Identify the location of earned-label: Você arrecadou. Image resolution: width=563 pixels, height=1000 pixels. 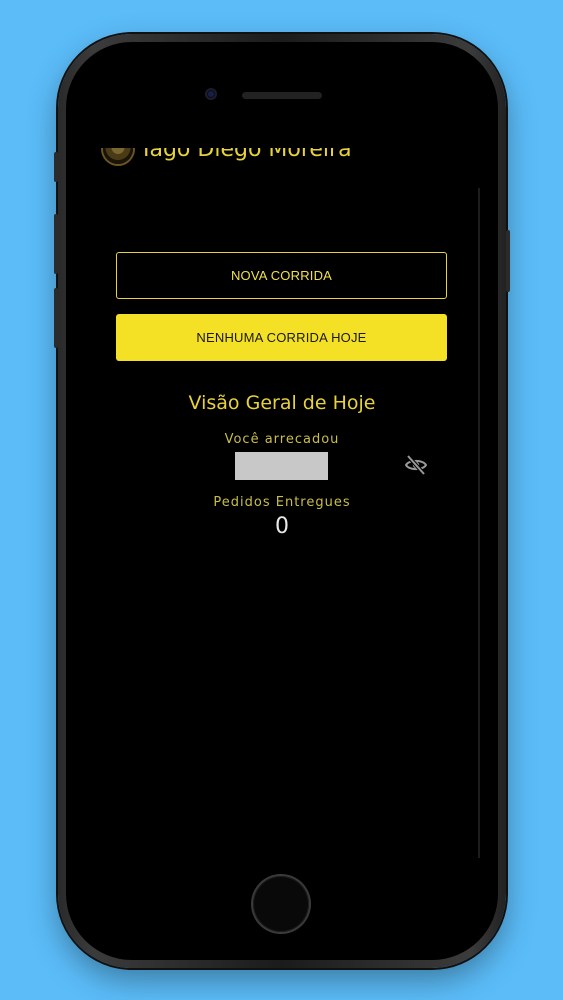
(282, 439).